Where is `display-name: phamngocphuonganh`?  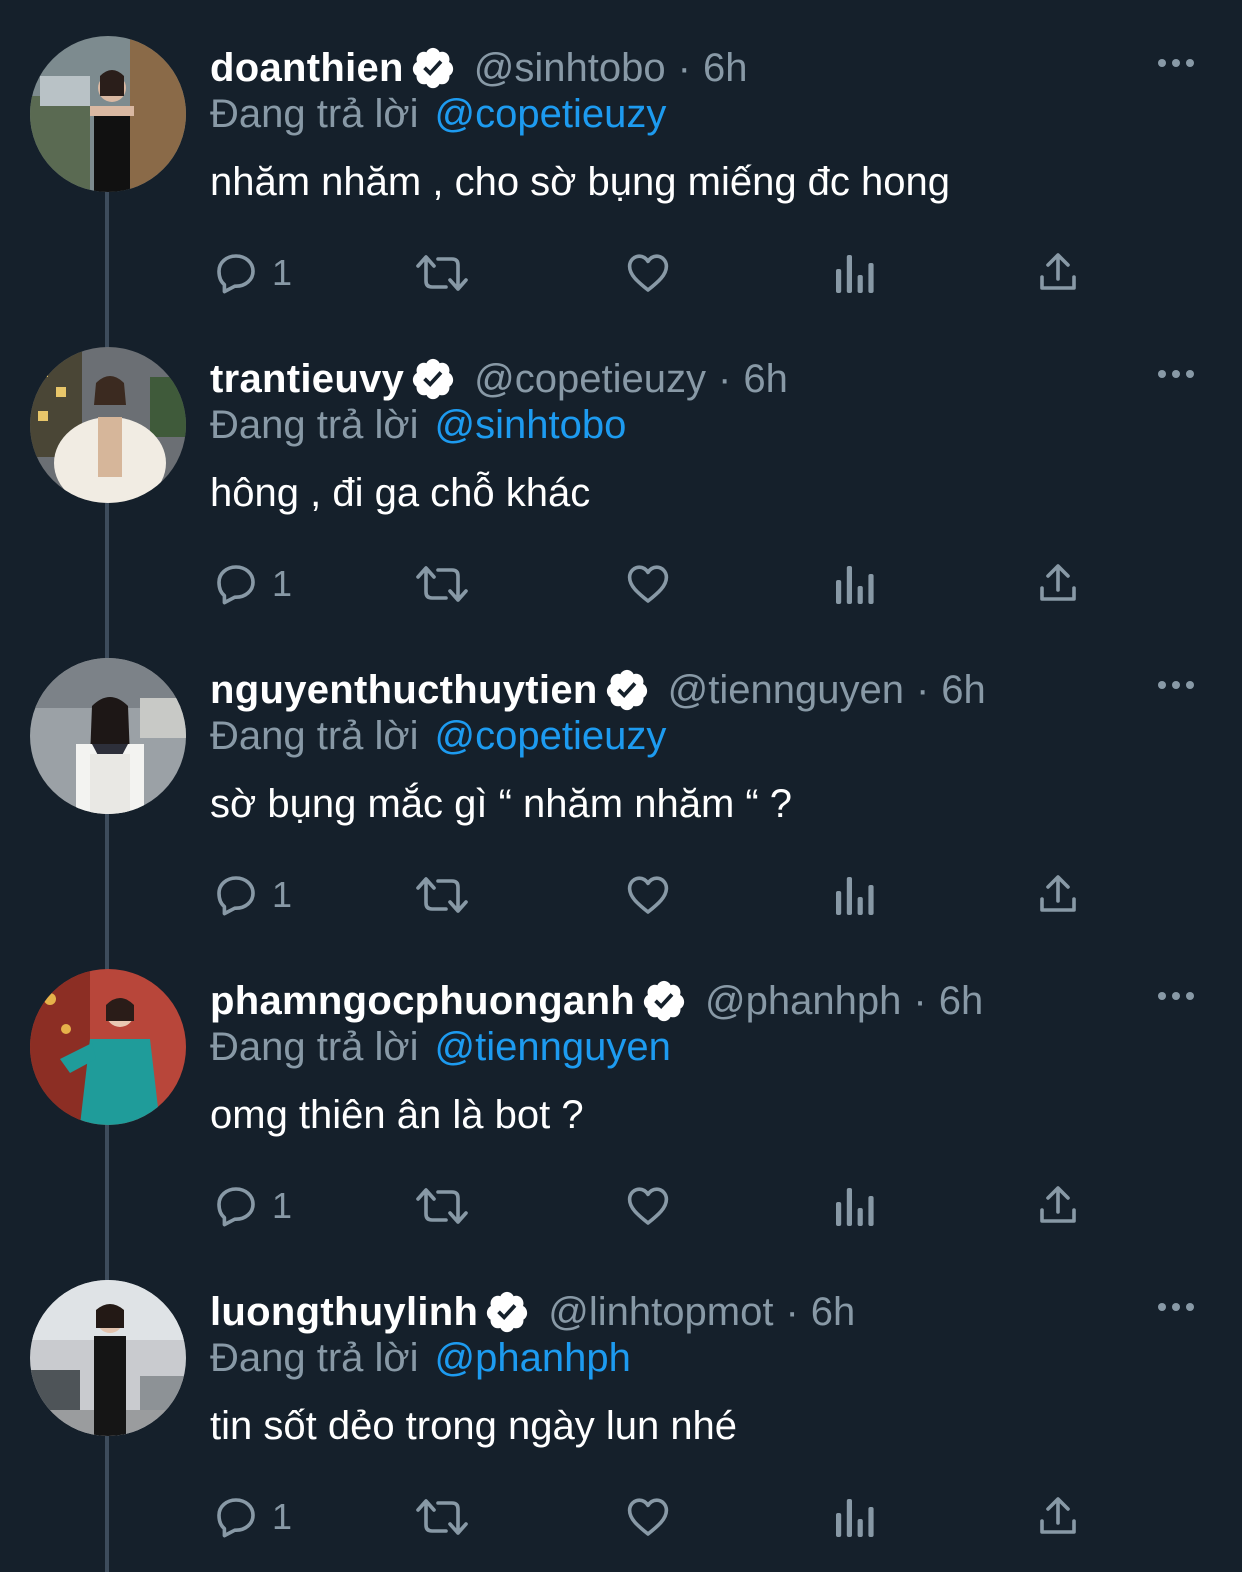
display-name: phamngocphuonganh is located at coordinates (422, 1001).